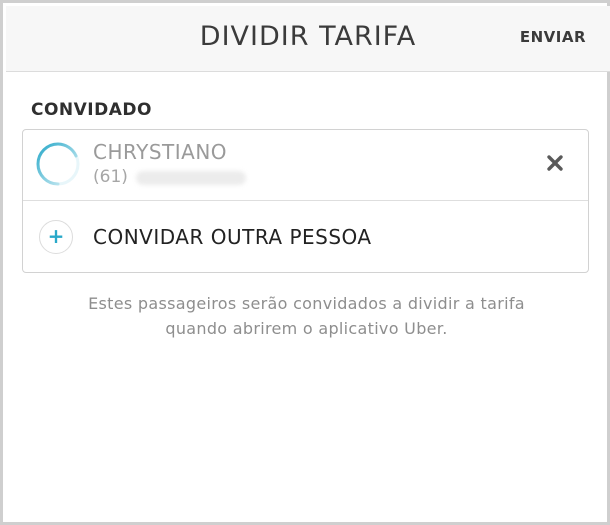 Image resolution: width=610 pixels, height=525 pixels. Describe the element at coordinates (110, 177) in the screenshot. I see `guest-phone: (61)` at that location.